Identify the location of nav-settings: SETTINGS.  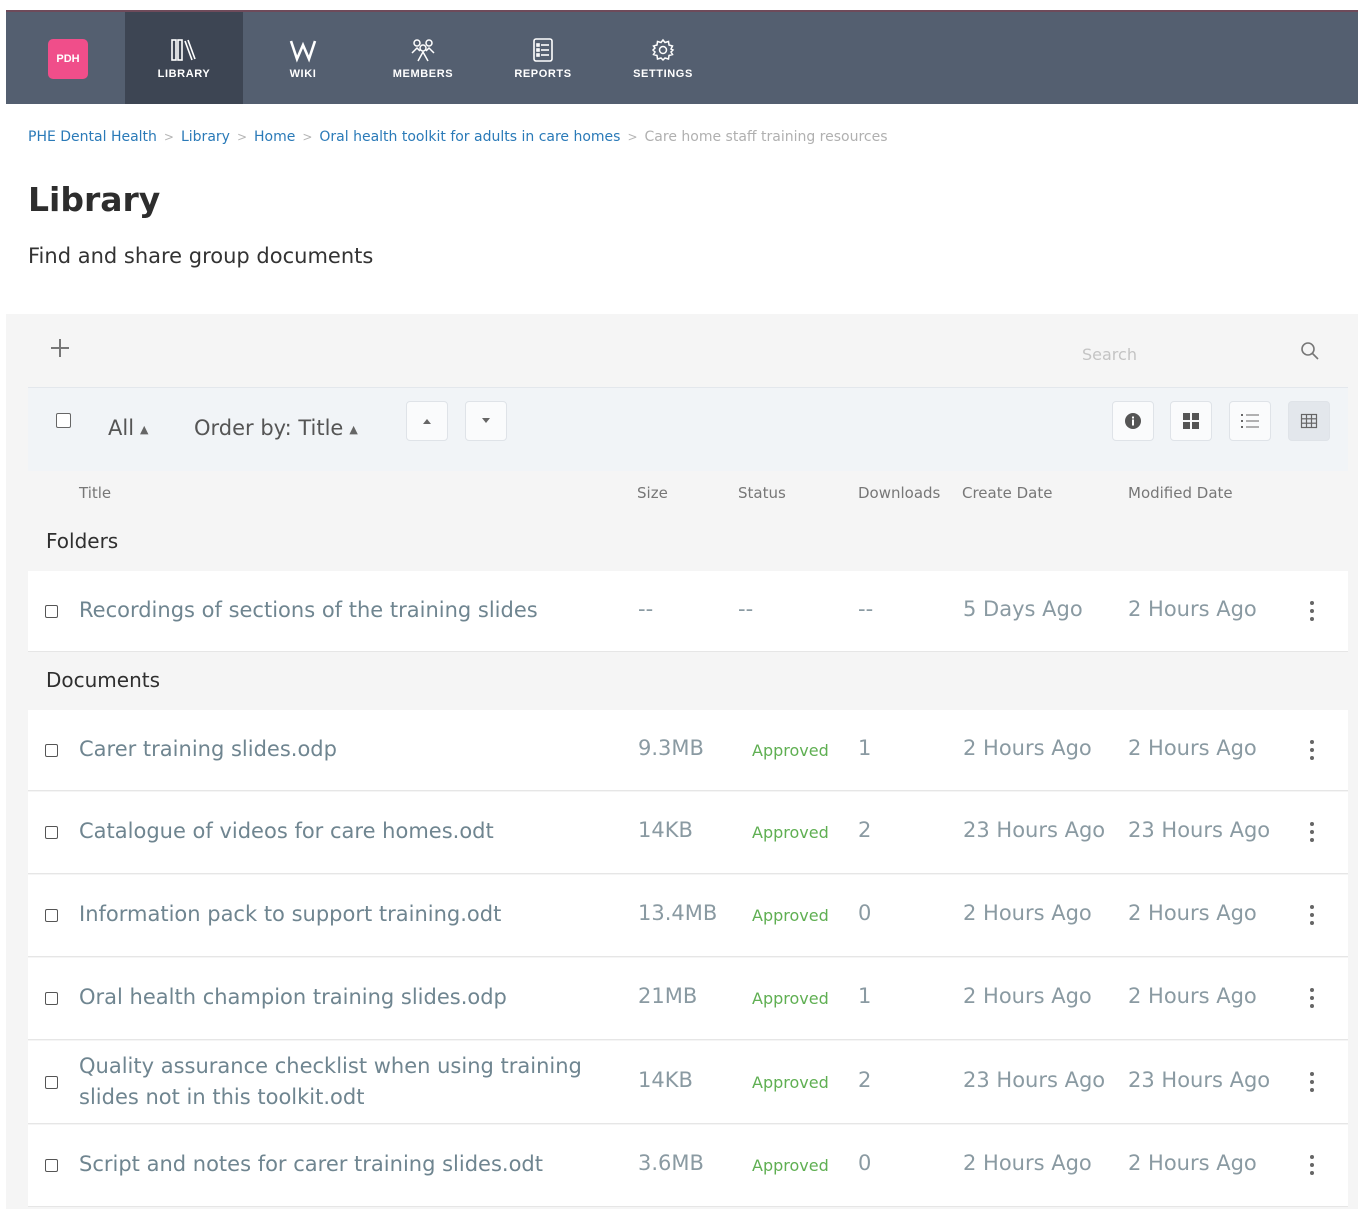
(663, 58).